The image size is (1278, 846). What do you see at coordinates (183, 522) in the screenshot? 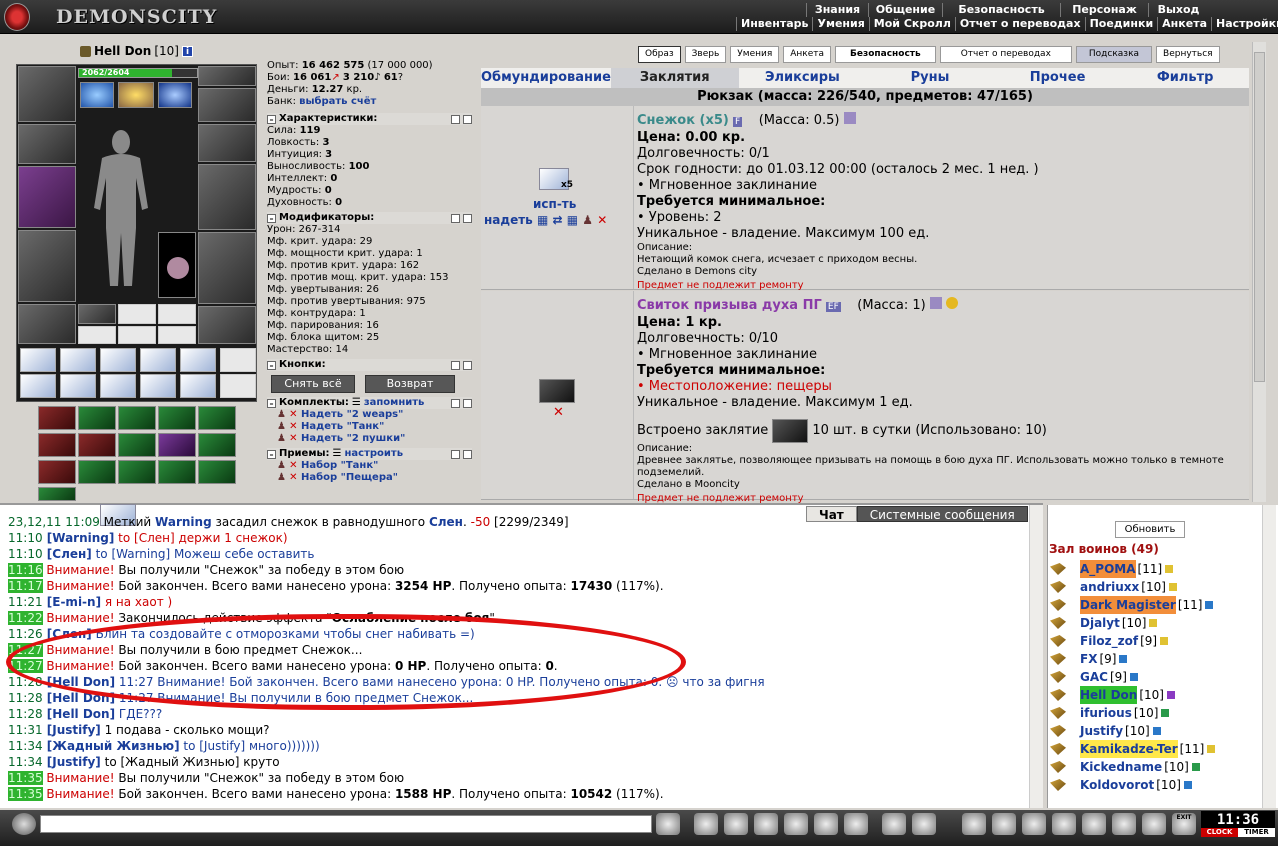
I see `chat-nick: Warning` at bounding box center [183, 522].